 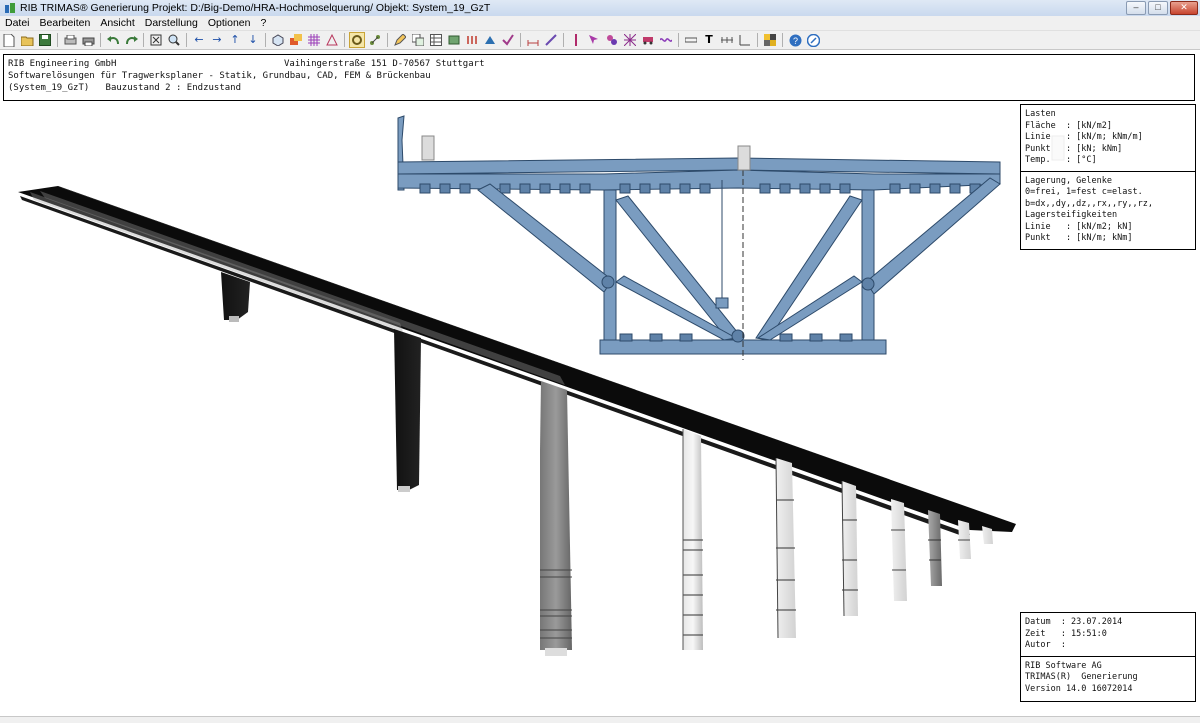 I want to click on menu-bearbeiten: Bearbeiten, so click(x=65, y=23).